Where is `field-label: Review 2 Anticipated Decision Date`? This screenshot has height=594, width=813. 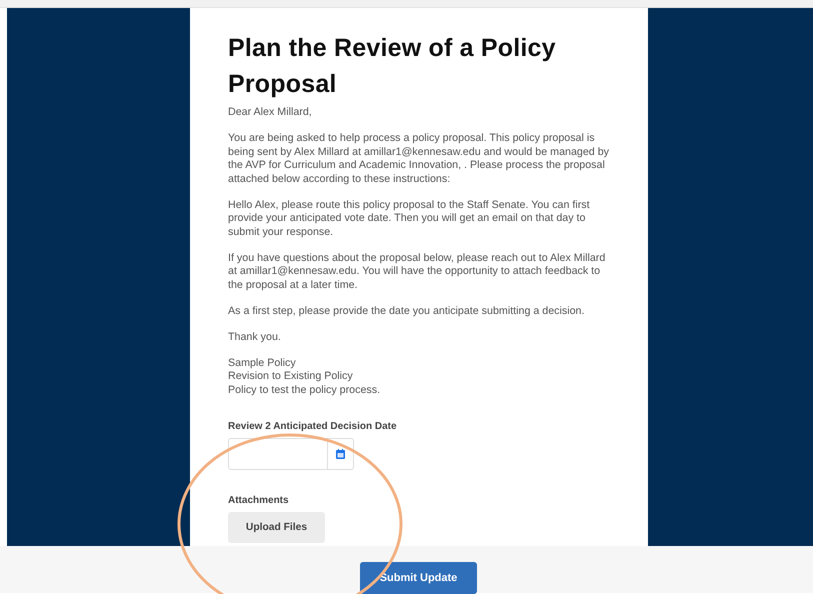
field-label: Review 2 Anticipated Decision Date is located at coordinates (313, 426).